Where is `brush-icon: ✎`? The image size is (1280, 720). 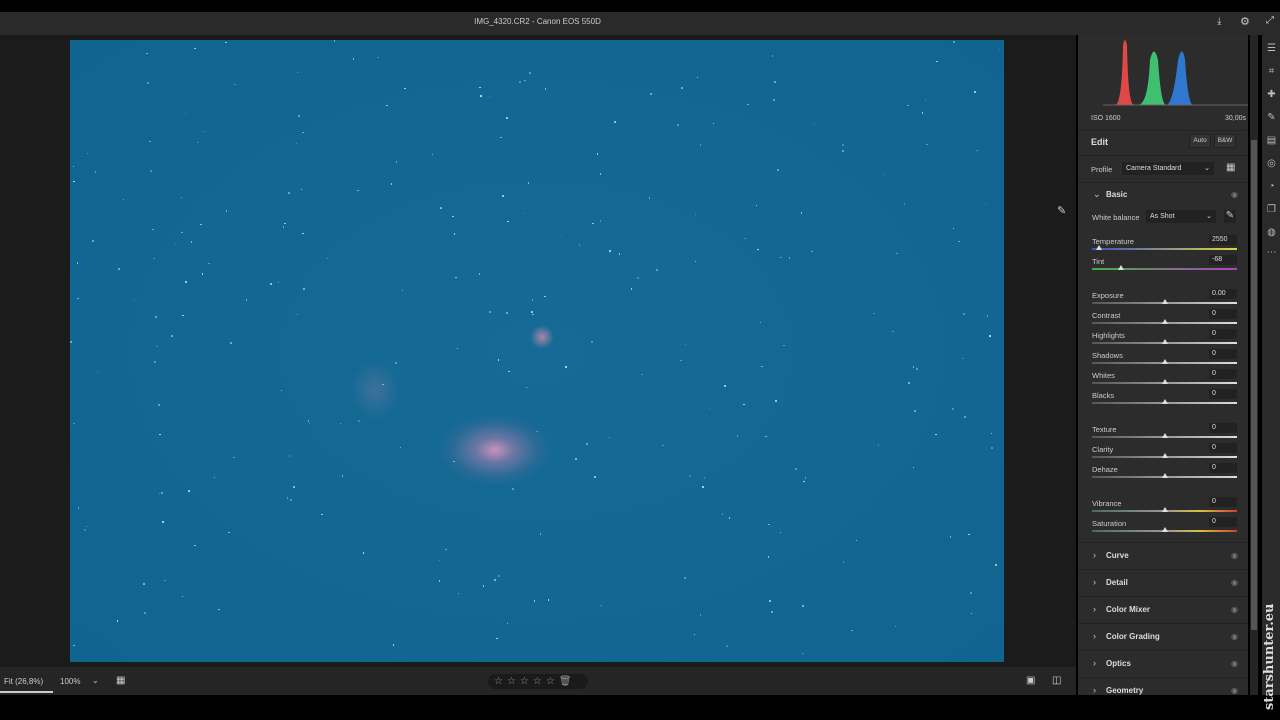
brush-icon: ✎ is located at coordinates (1271, 117).